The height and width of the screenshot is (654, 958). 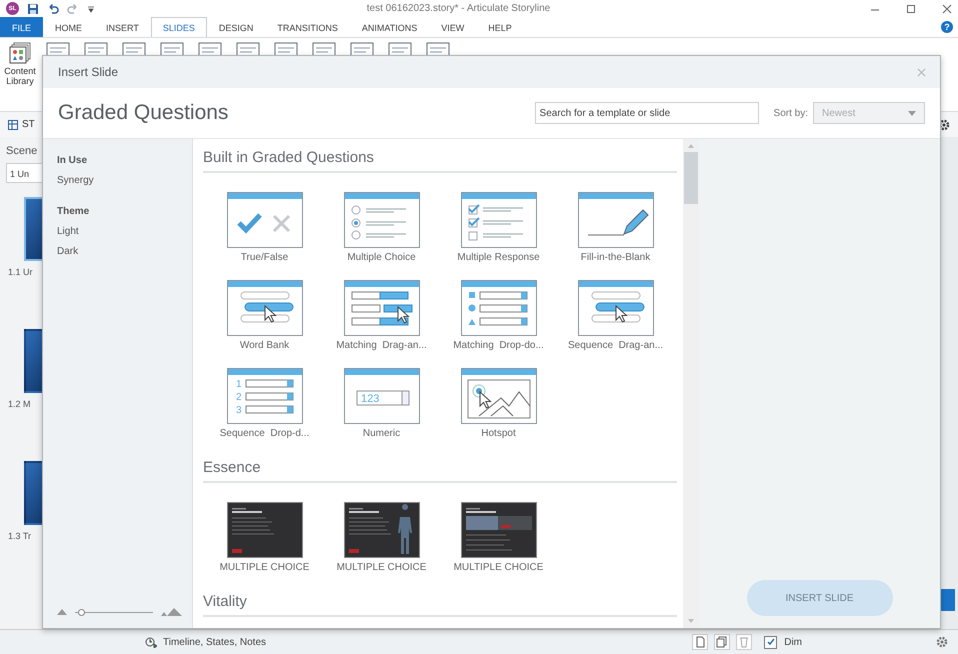 I want to click on dialog-heading: Graded Questions, so click(x=144, y=113).